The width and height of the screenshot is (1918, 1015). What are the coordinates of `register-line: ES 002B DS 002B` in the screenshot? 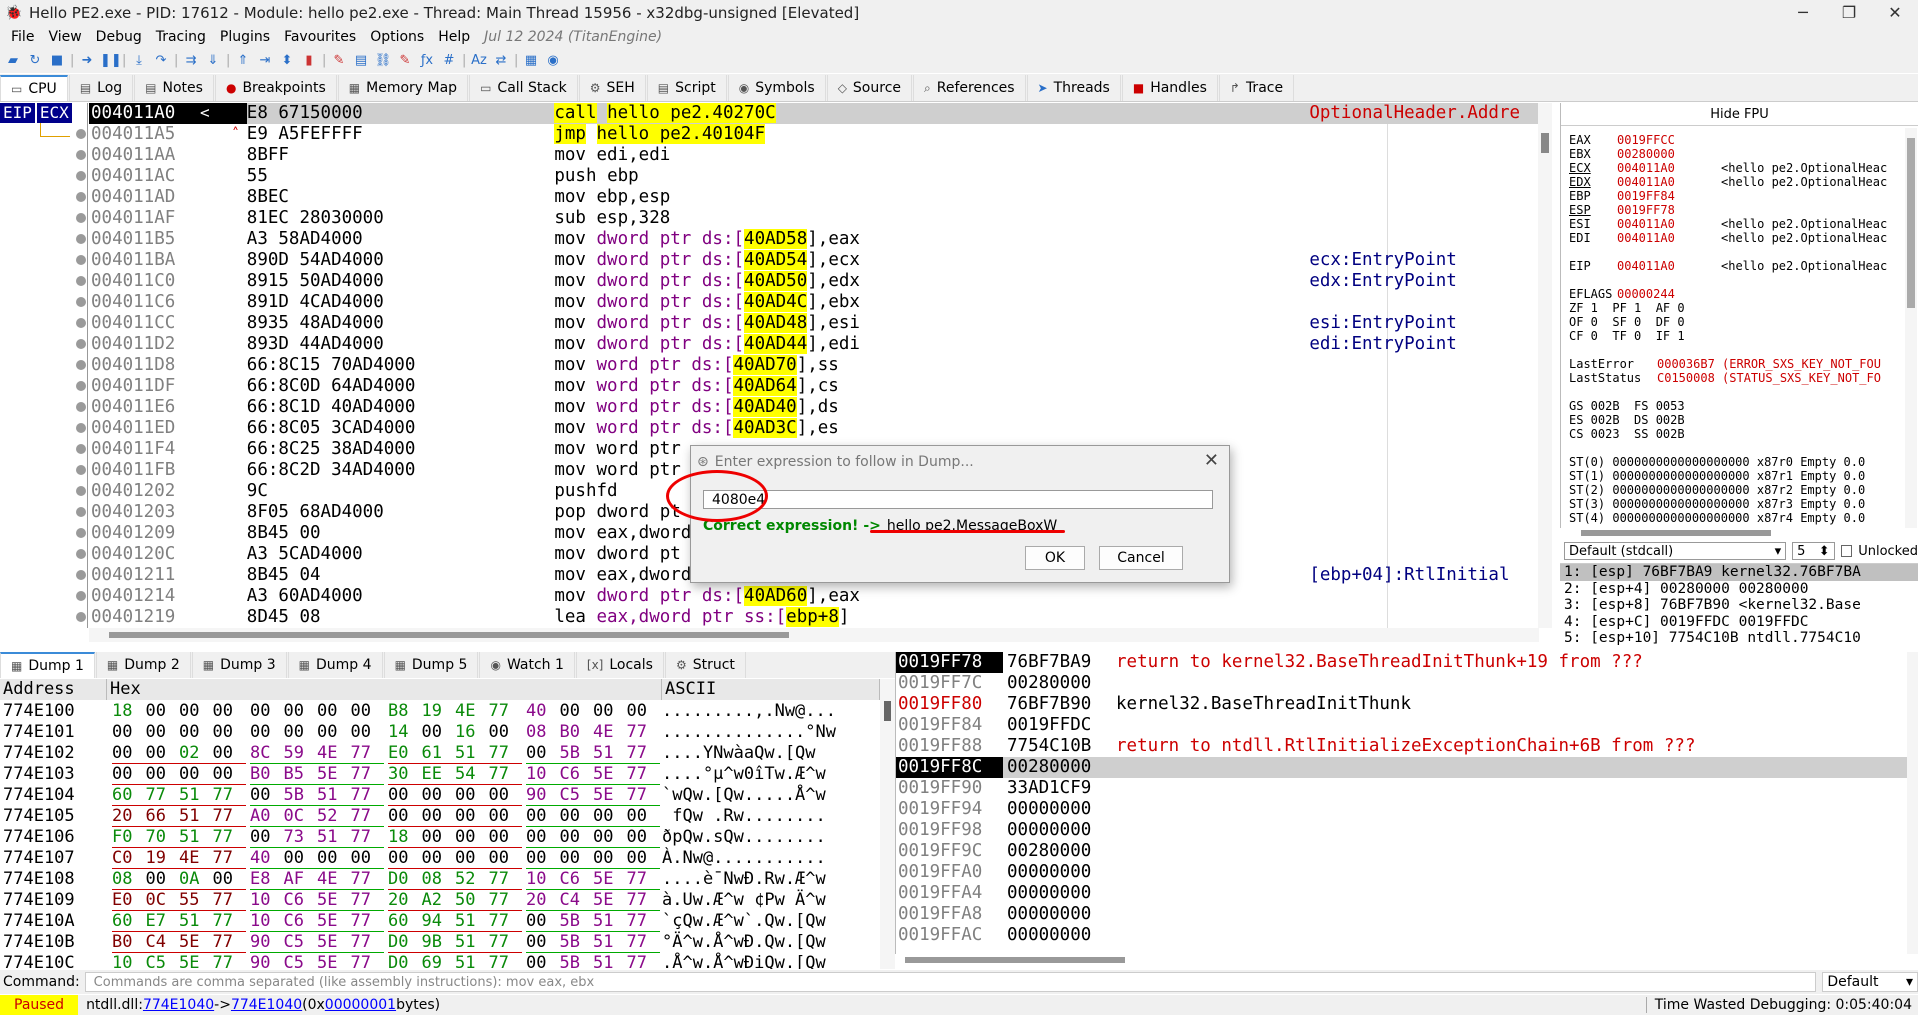 It's located at (1627, 420).